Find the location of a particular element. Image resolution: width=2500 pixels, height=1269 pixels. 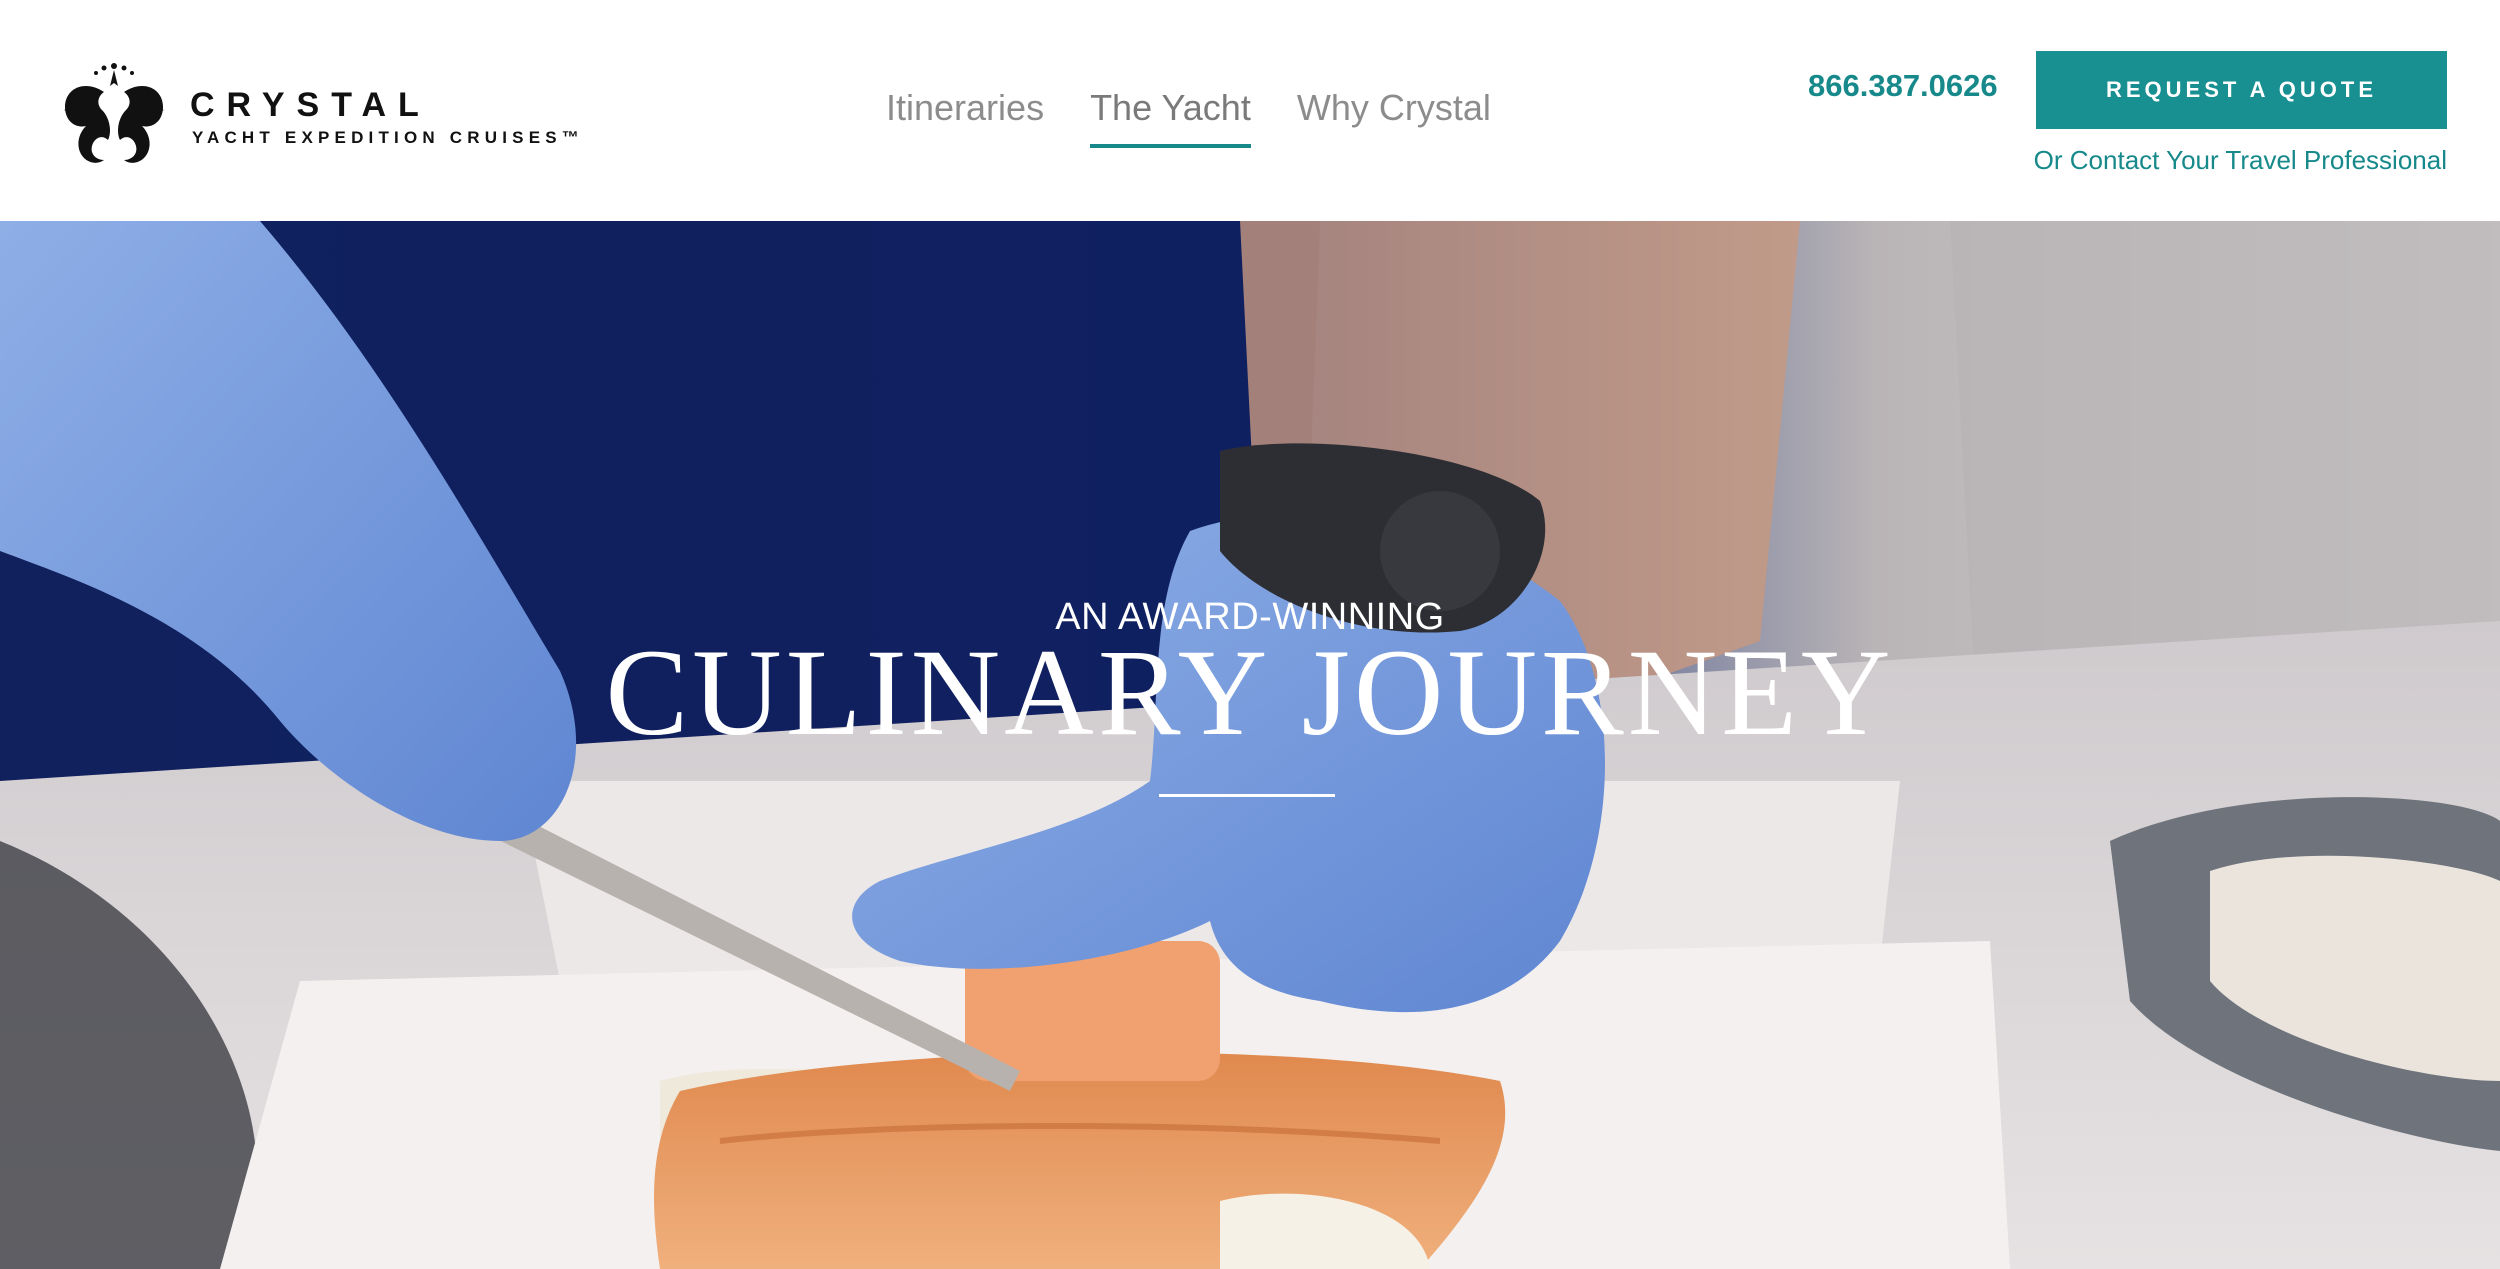

brand-name: CRYSTAL is located at coordinates (310, 105).